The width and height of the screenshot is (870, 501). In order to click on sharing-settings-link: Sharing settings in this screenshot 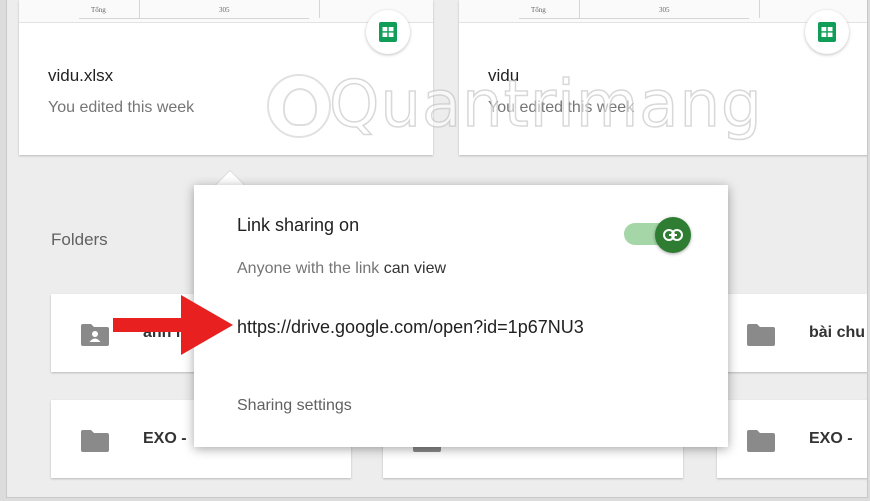, I will do `click(294, 406)`.